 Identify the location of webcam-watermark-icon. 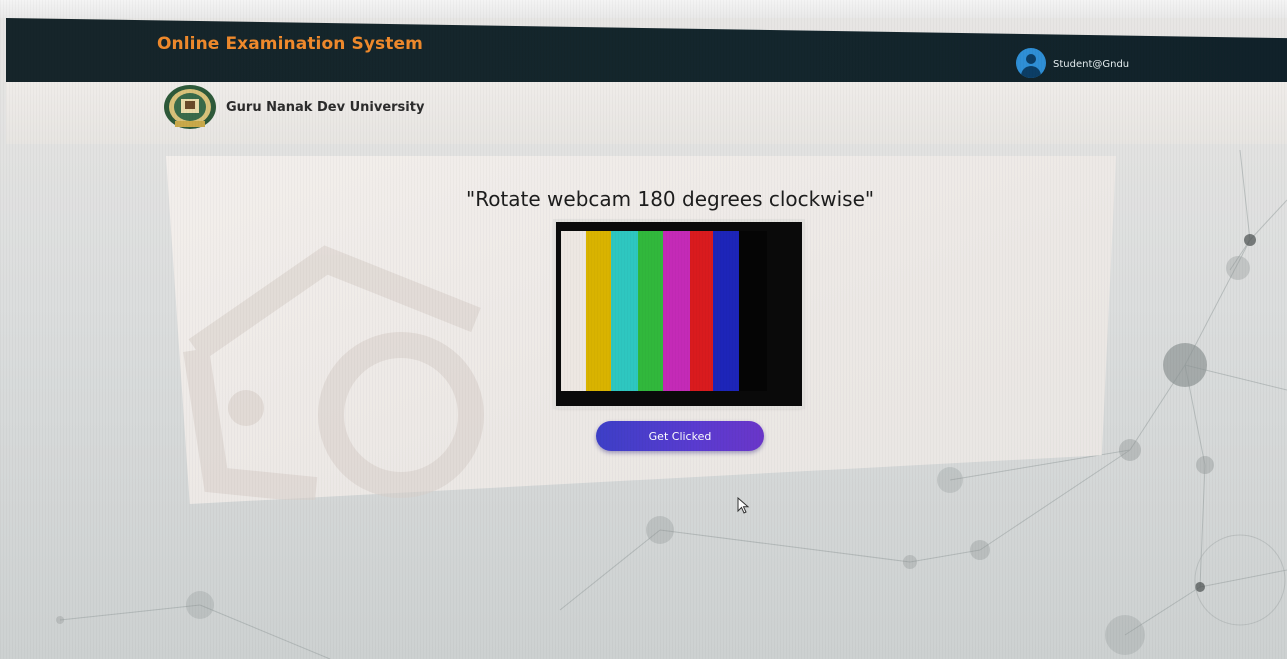
(333, 372).